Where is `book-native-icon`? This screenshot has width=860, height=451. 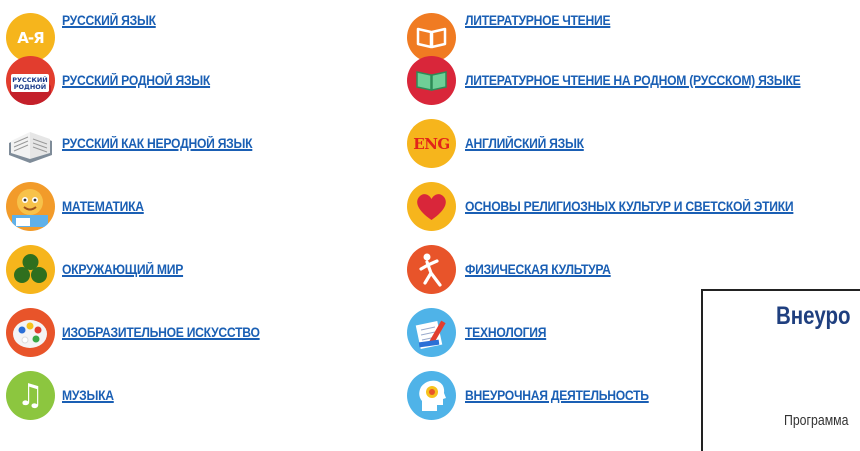 book-native-icon is located at coordinates (431, 80).